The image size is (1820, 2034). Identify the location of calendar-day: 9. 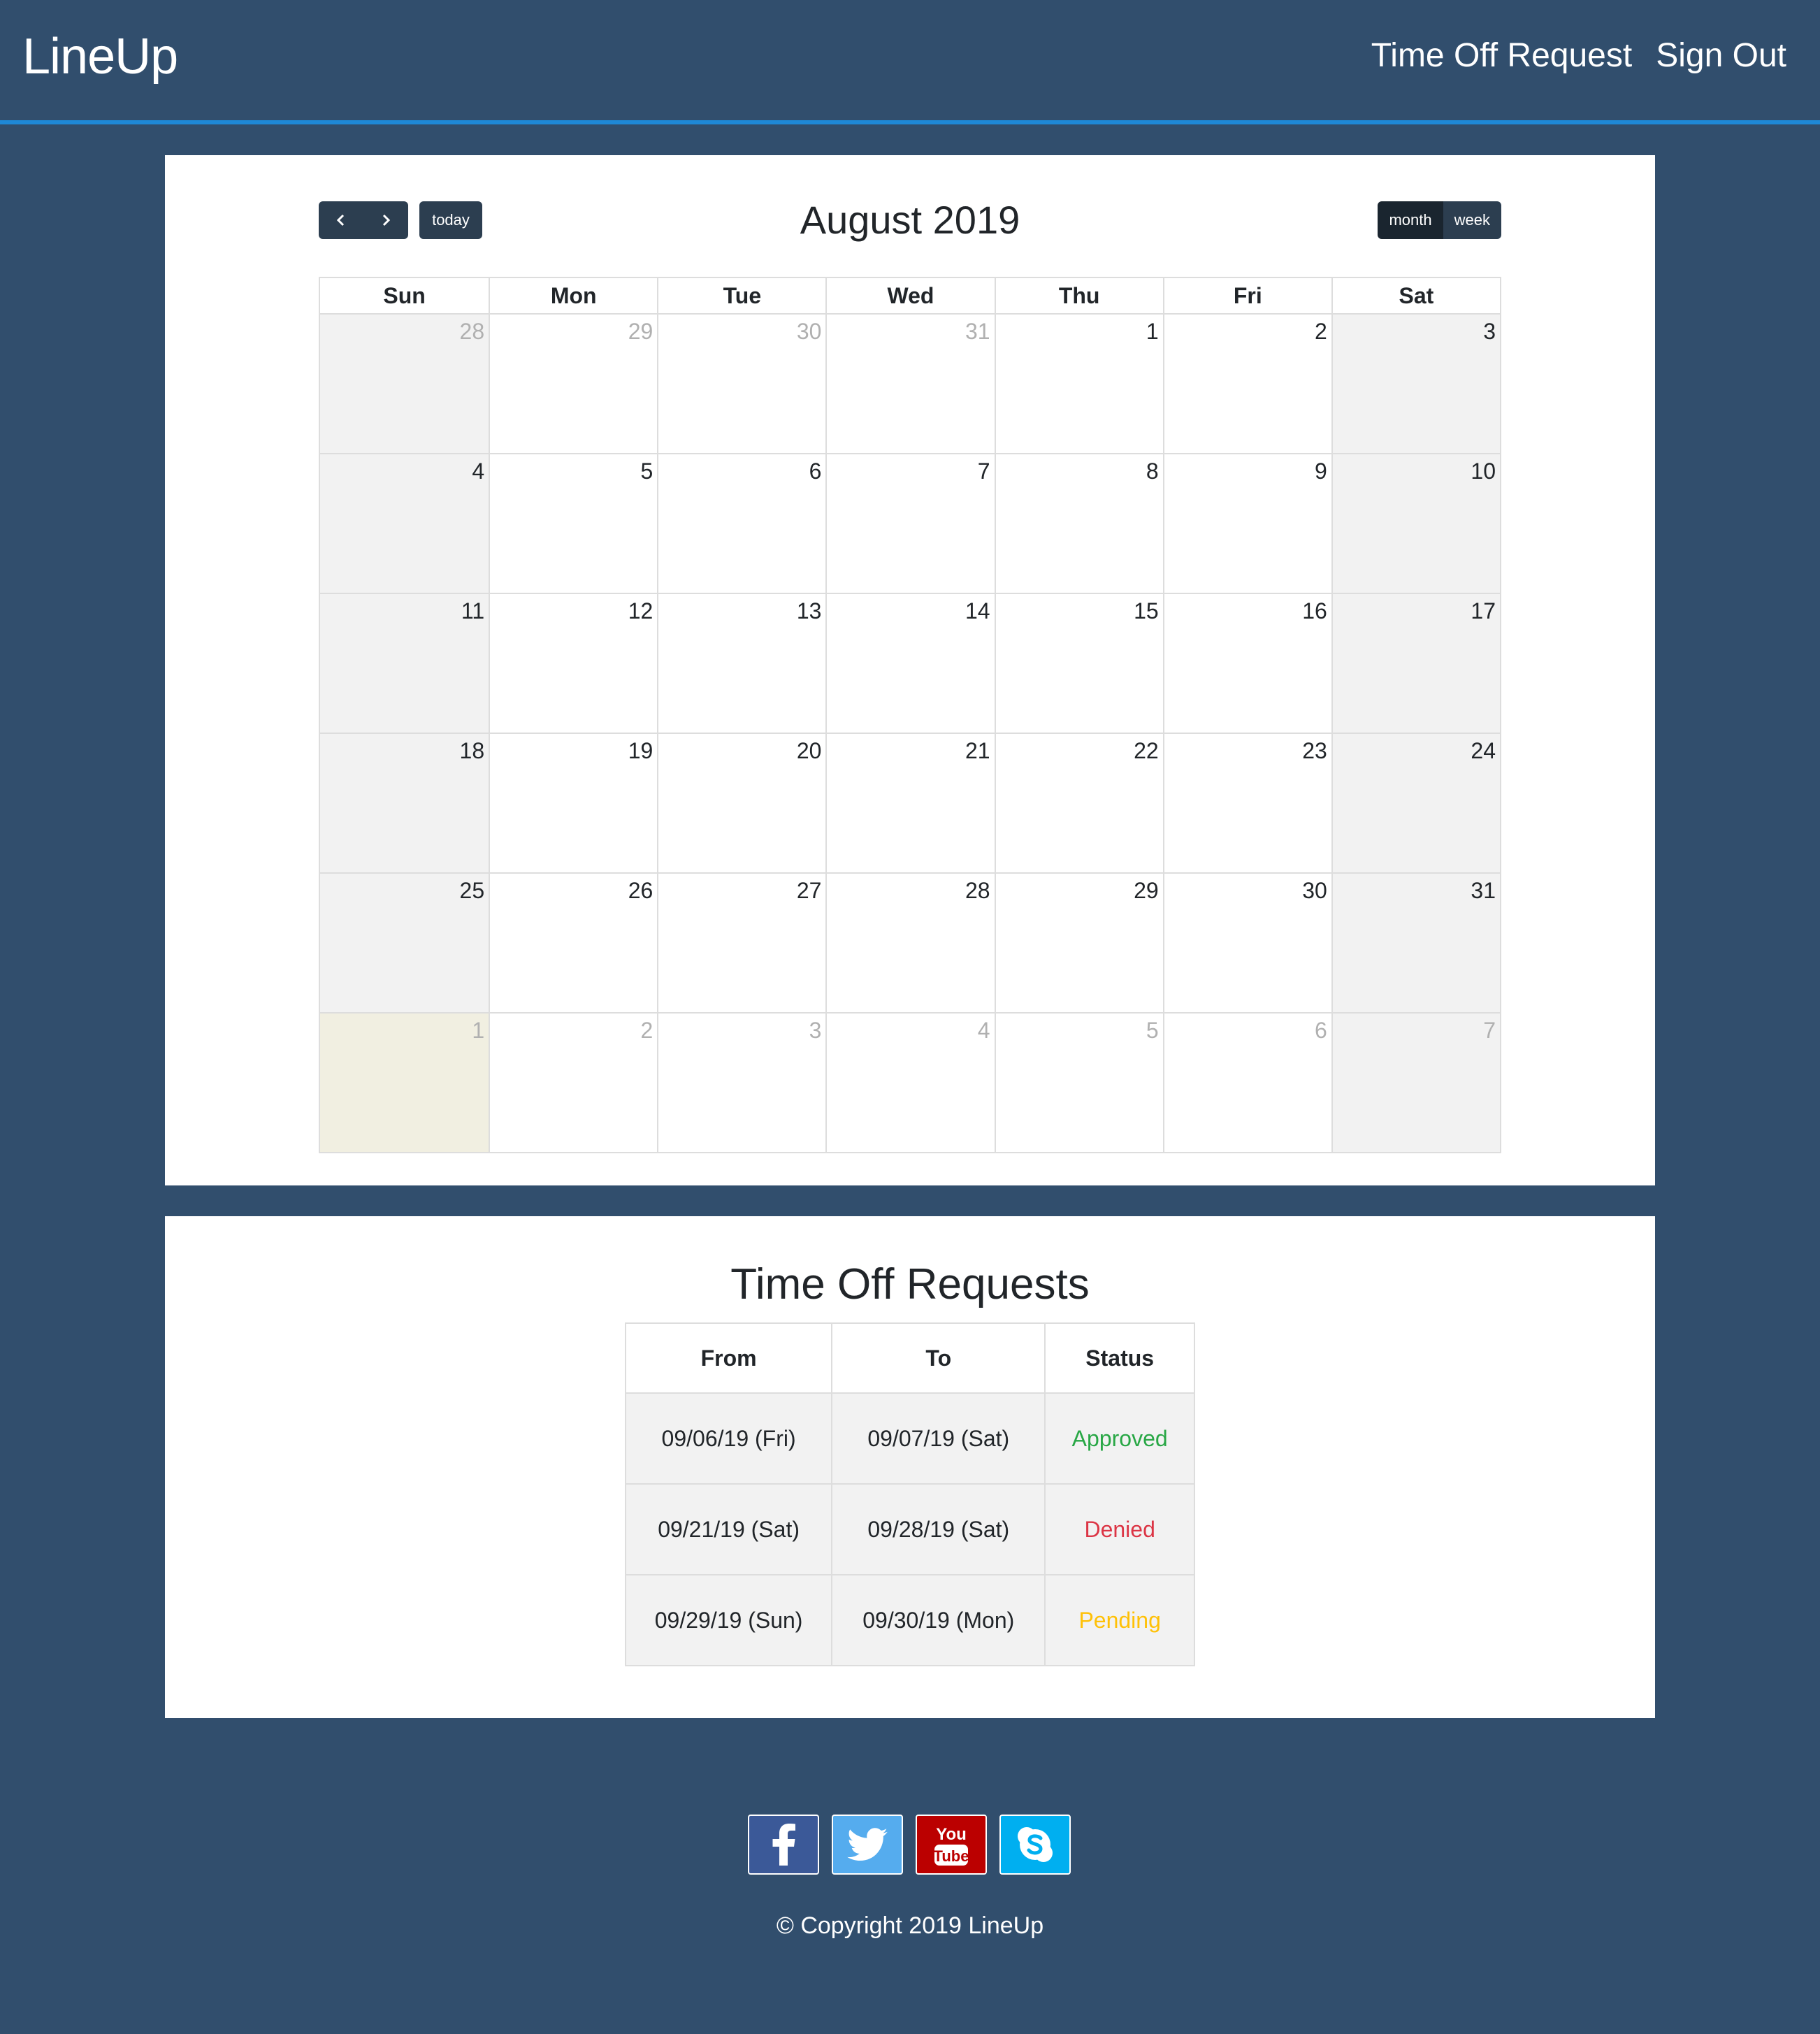
(1246, 523).